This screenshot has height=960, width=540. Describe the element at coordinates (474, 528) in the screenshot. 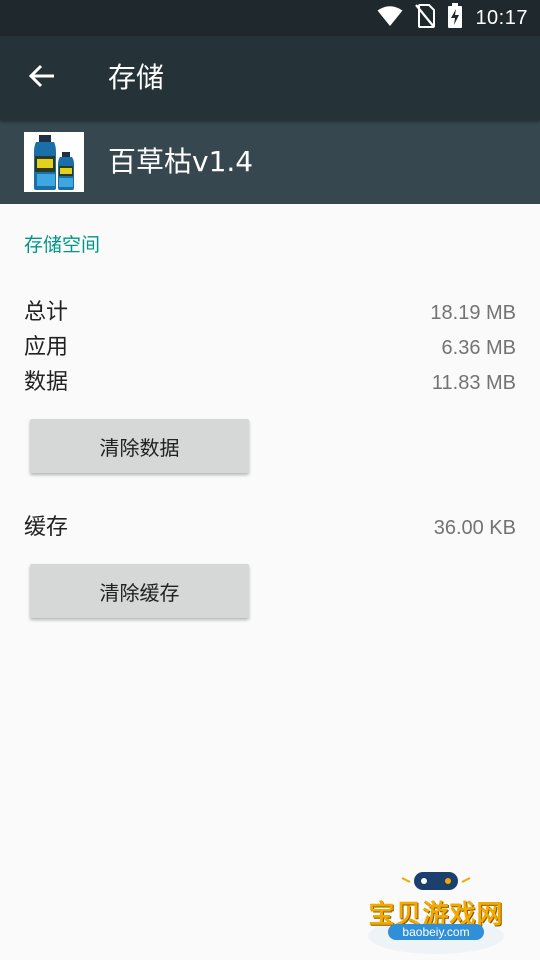

I see `cache-value: 36.00 KB` at that location.